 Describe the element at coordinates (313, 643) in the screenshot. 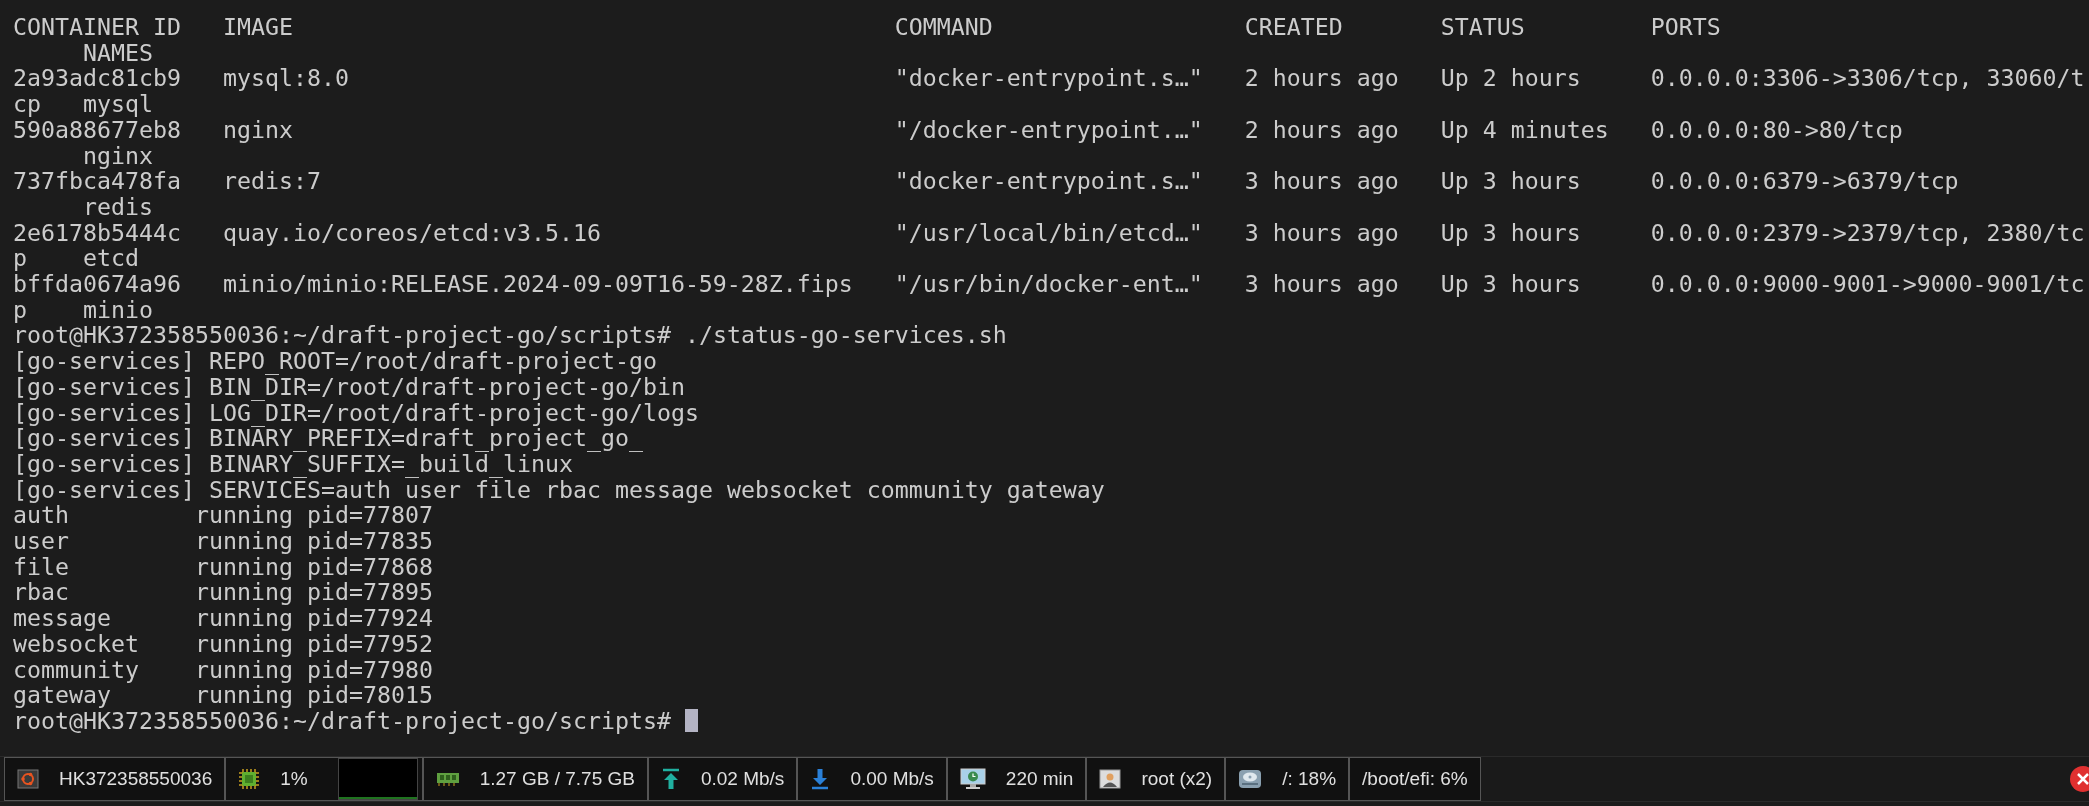

I see `service-status: running pid=77952` at that location.